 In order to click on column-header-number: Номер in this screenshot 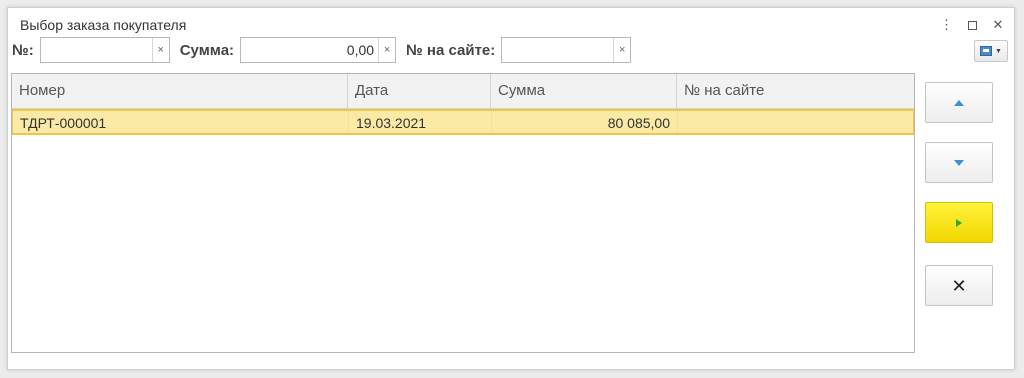, I will do `click(180, 91)`.